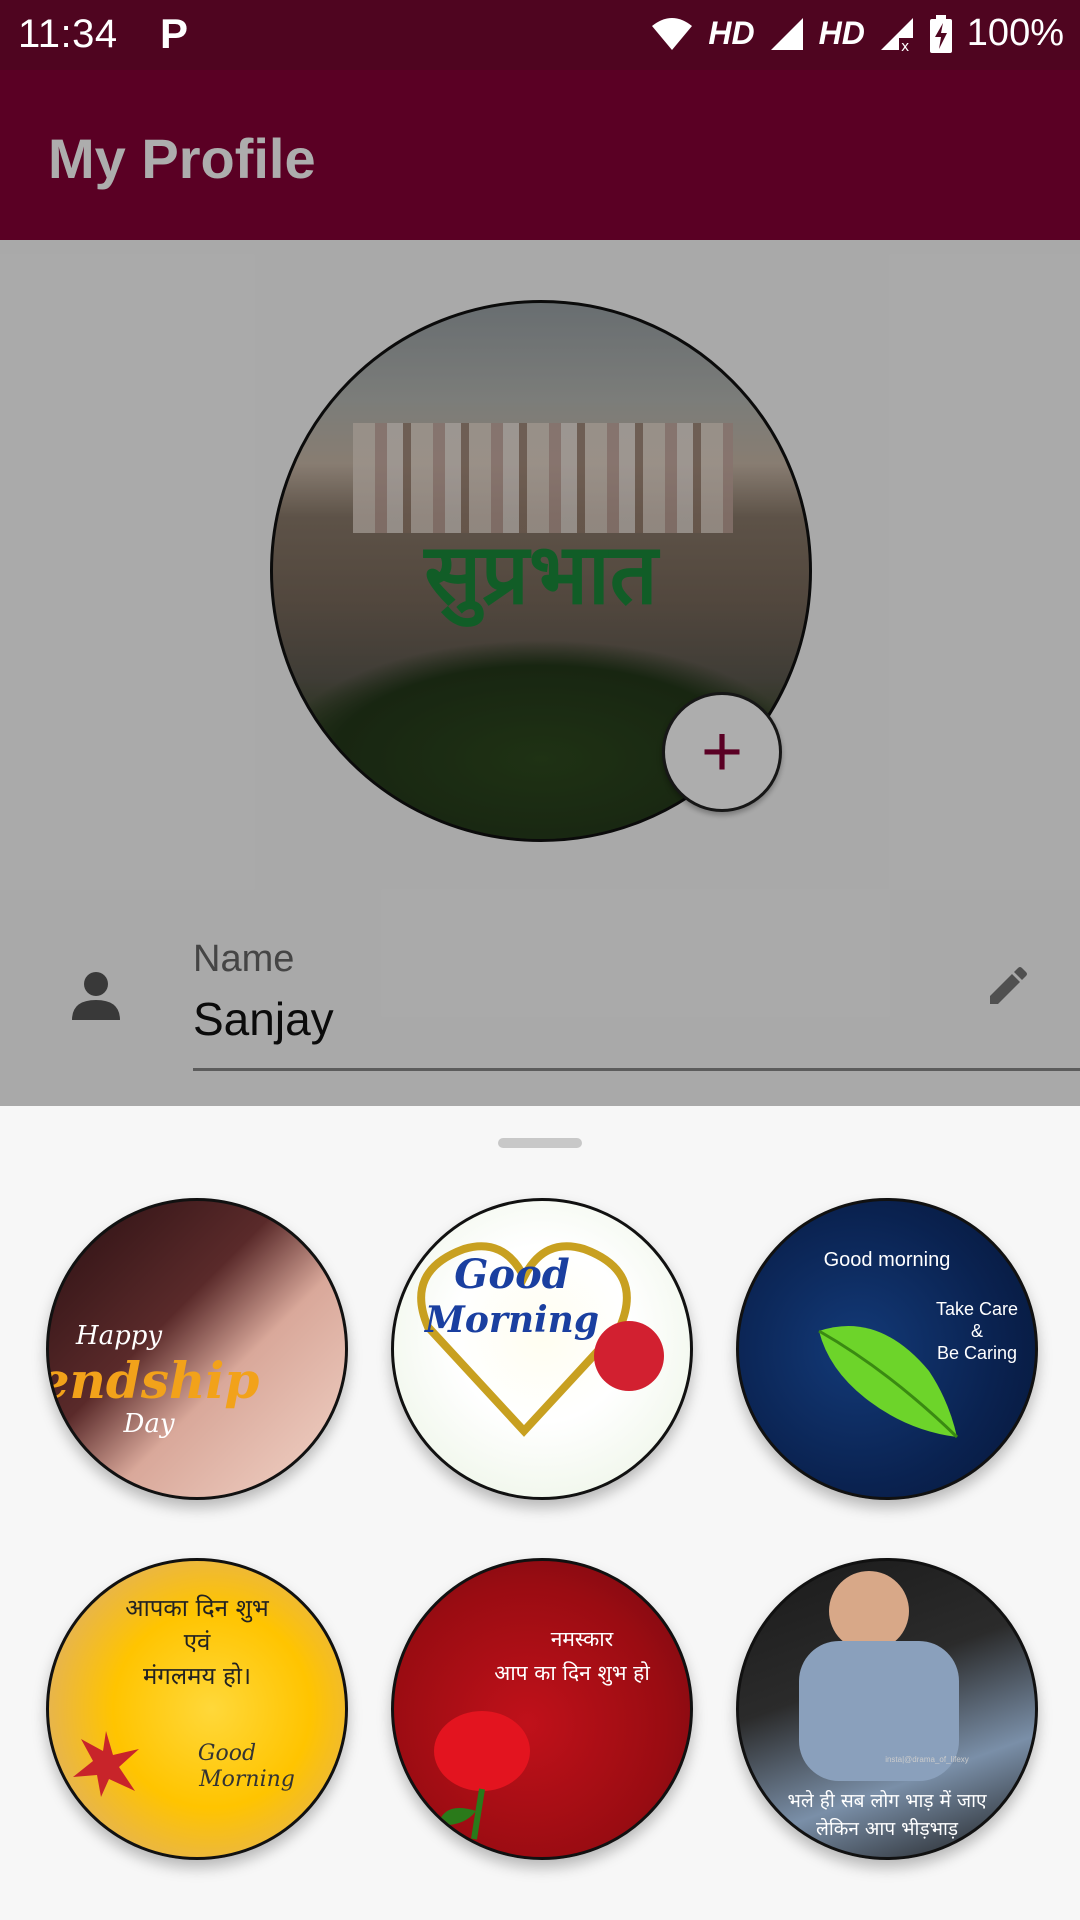 Image resolution: width=1080 pixels, height=1920 pixels. I want to click on star-burst-icon, so click(106, 1764).